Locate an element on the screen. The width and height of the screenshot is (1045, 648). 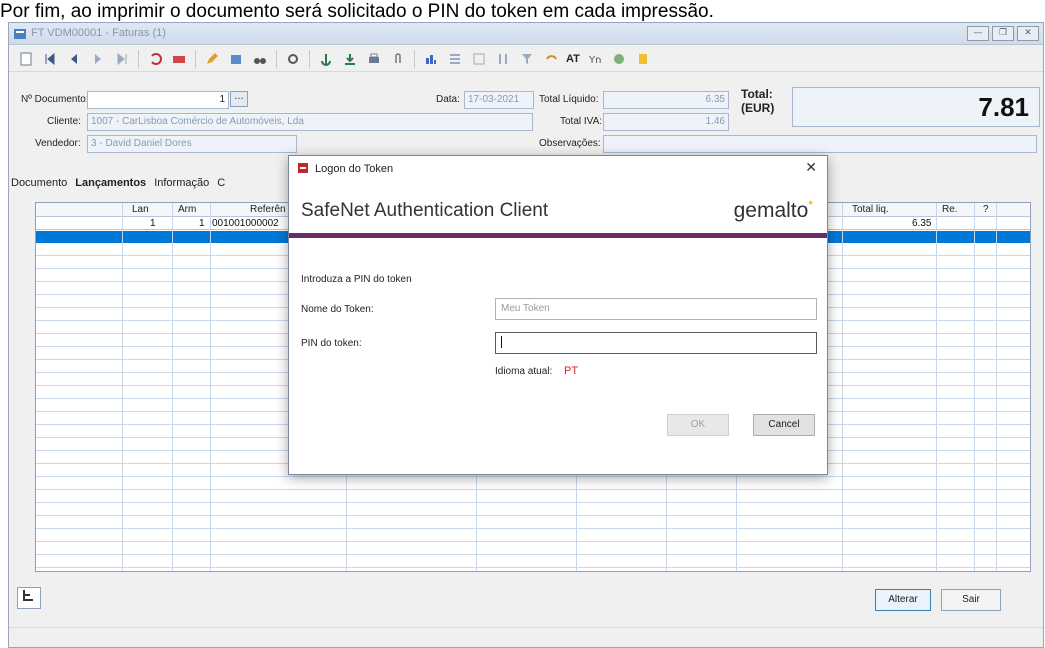
total-title: Total: is located at coordinates (757, 94).